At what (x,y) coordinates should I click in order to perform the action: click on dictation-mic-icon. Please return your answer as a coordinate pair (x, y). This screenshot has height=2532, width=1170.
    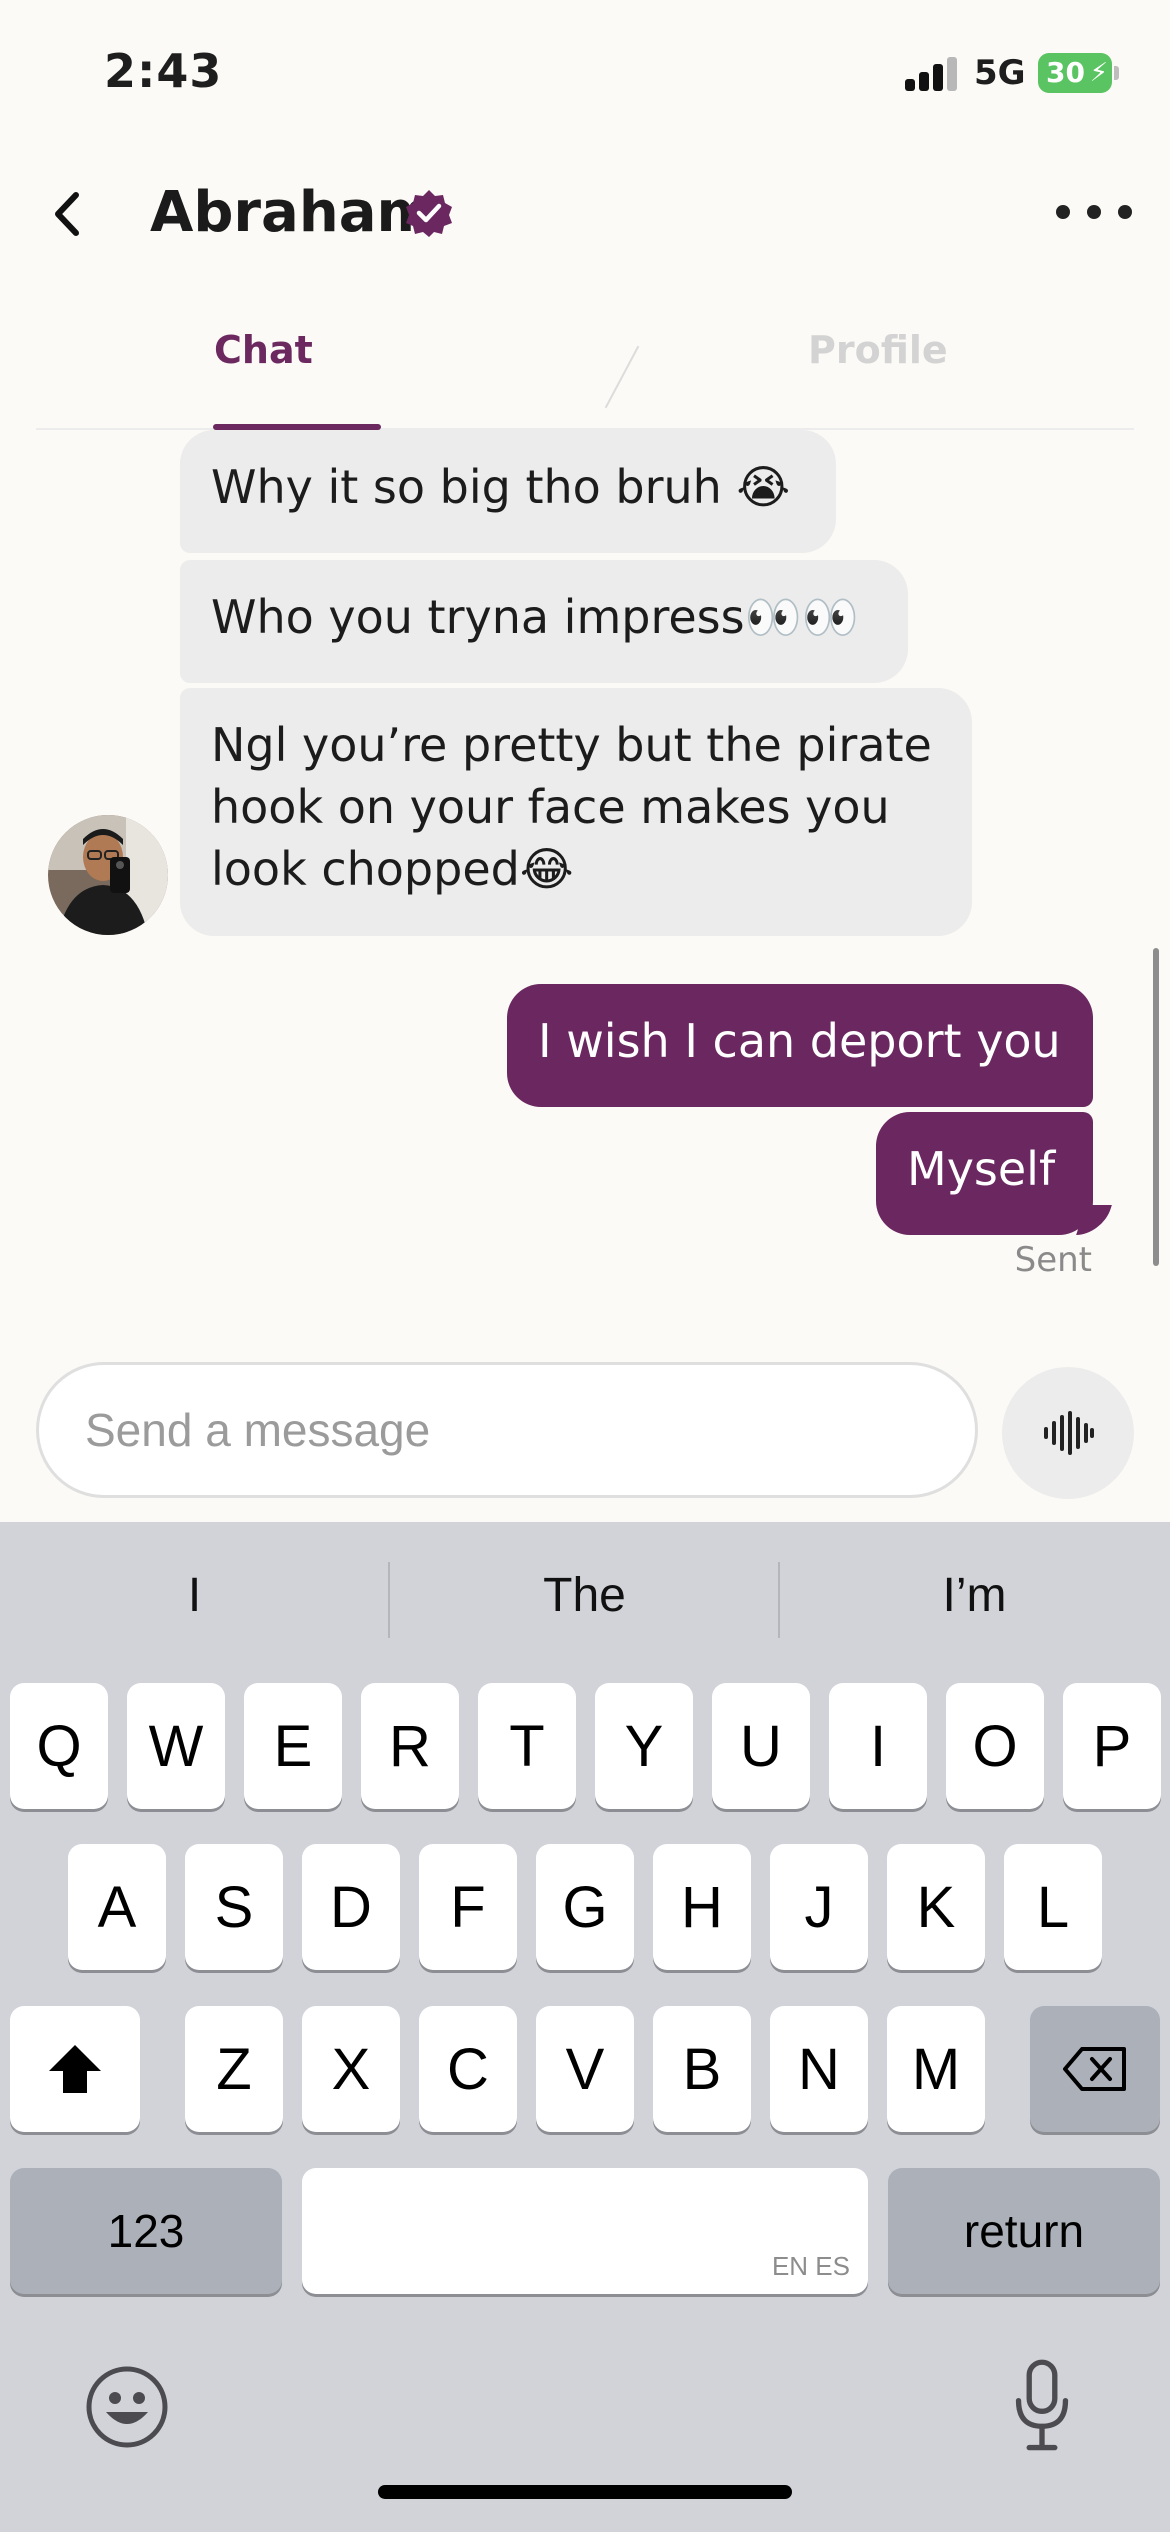
    Looking at the image, I should click on (1042, 2406).